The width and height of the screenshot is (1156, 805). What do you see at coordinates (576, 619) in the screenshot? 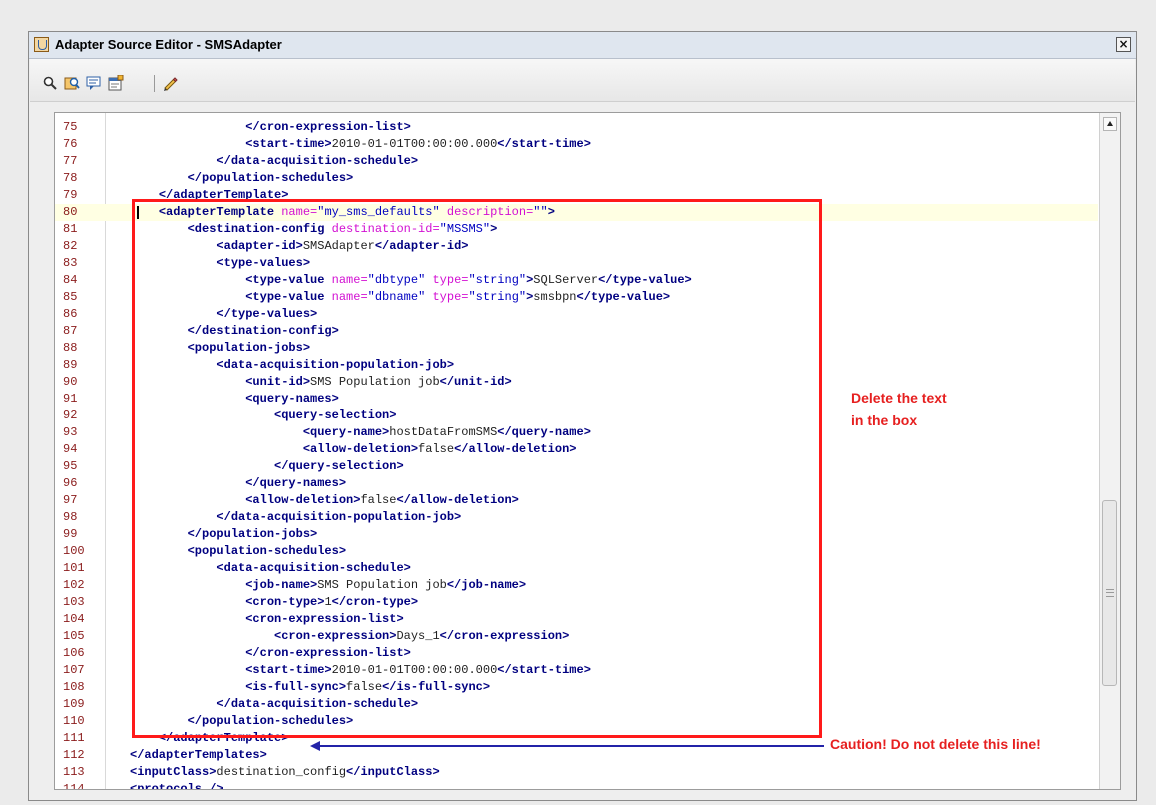
I see `code-line: 104 <cron-expression-list>` at bounding box center [576, 619].